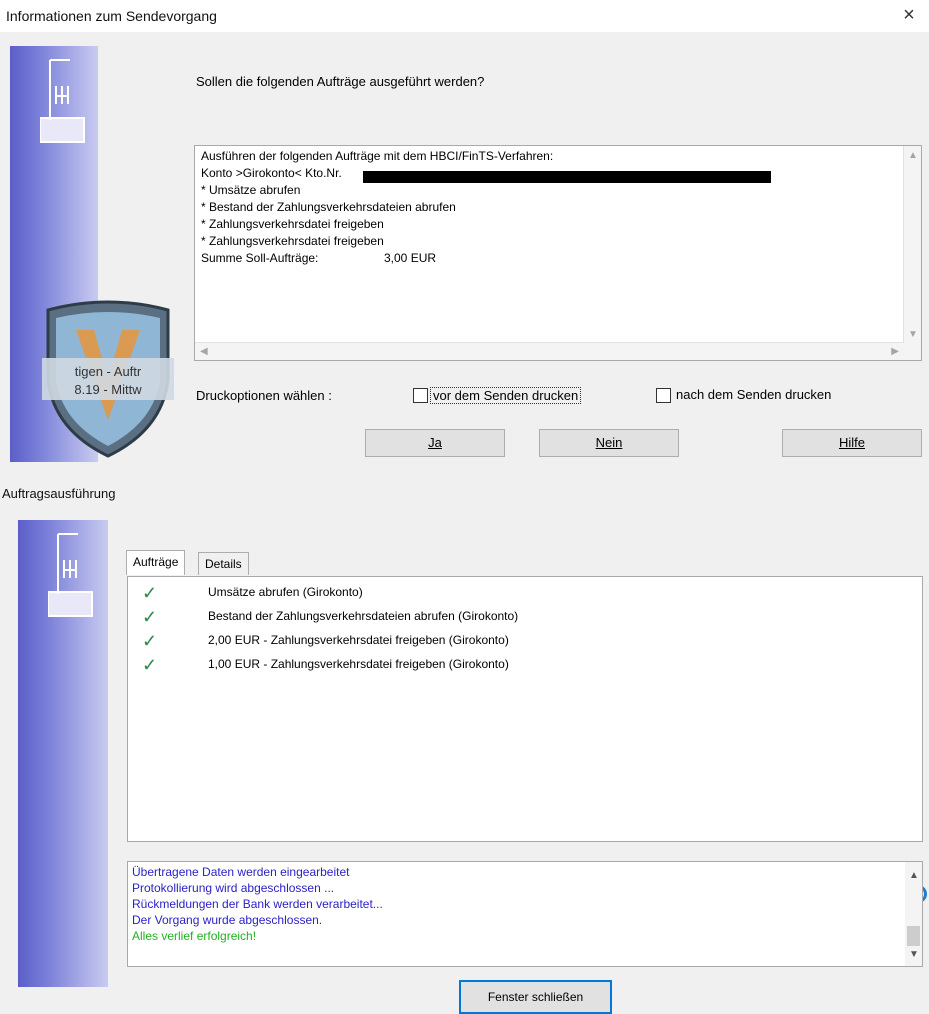  What do you see at coordinates (912, 253) in the screenshot?
I see `vertical-scrollbar: ▲ ▼` at bounding box center [912, 253].